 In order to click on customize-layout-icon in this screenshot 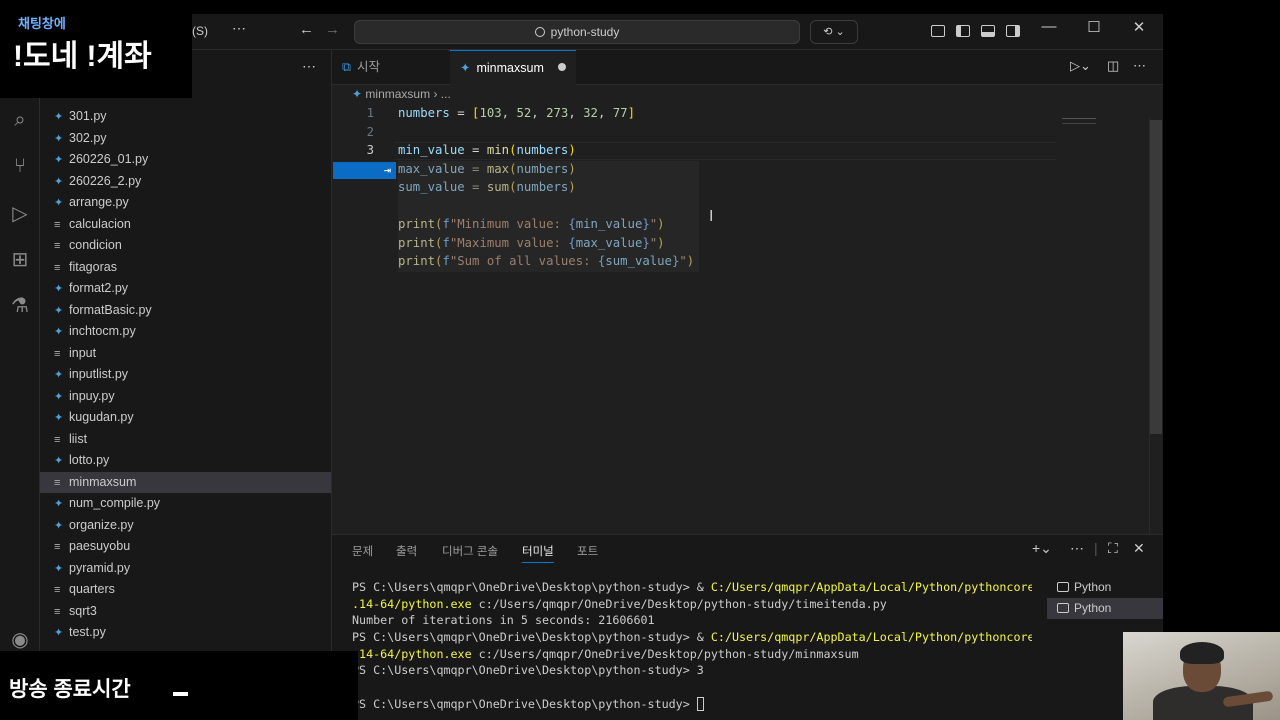, I will do `click(938, 31)`.